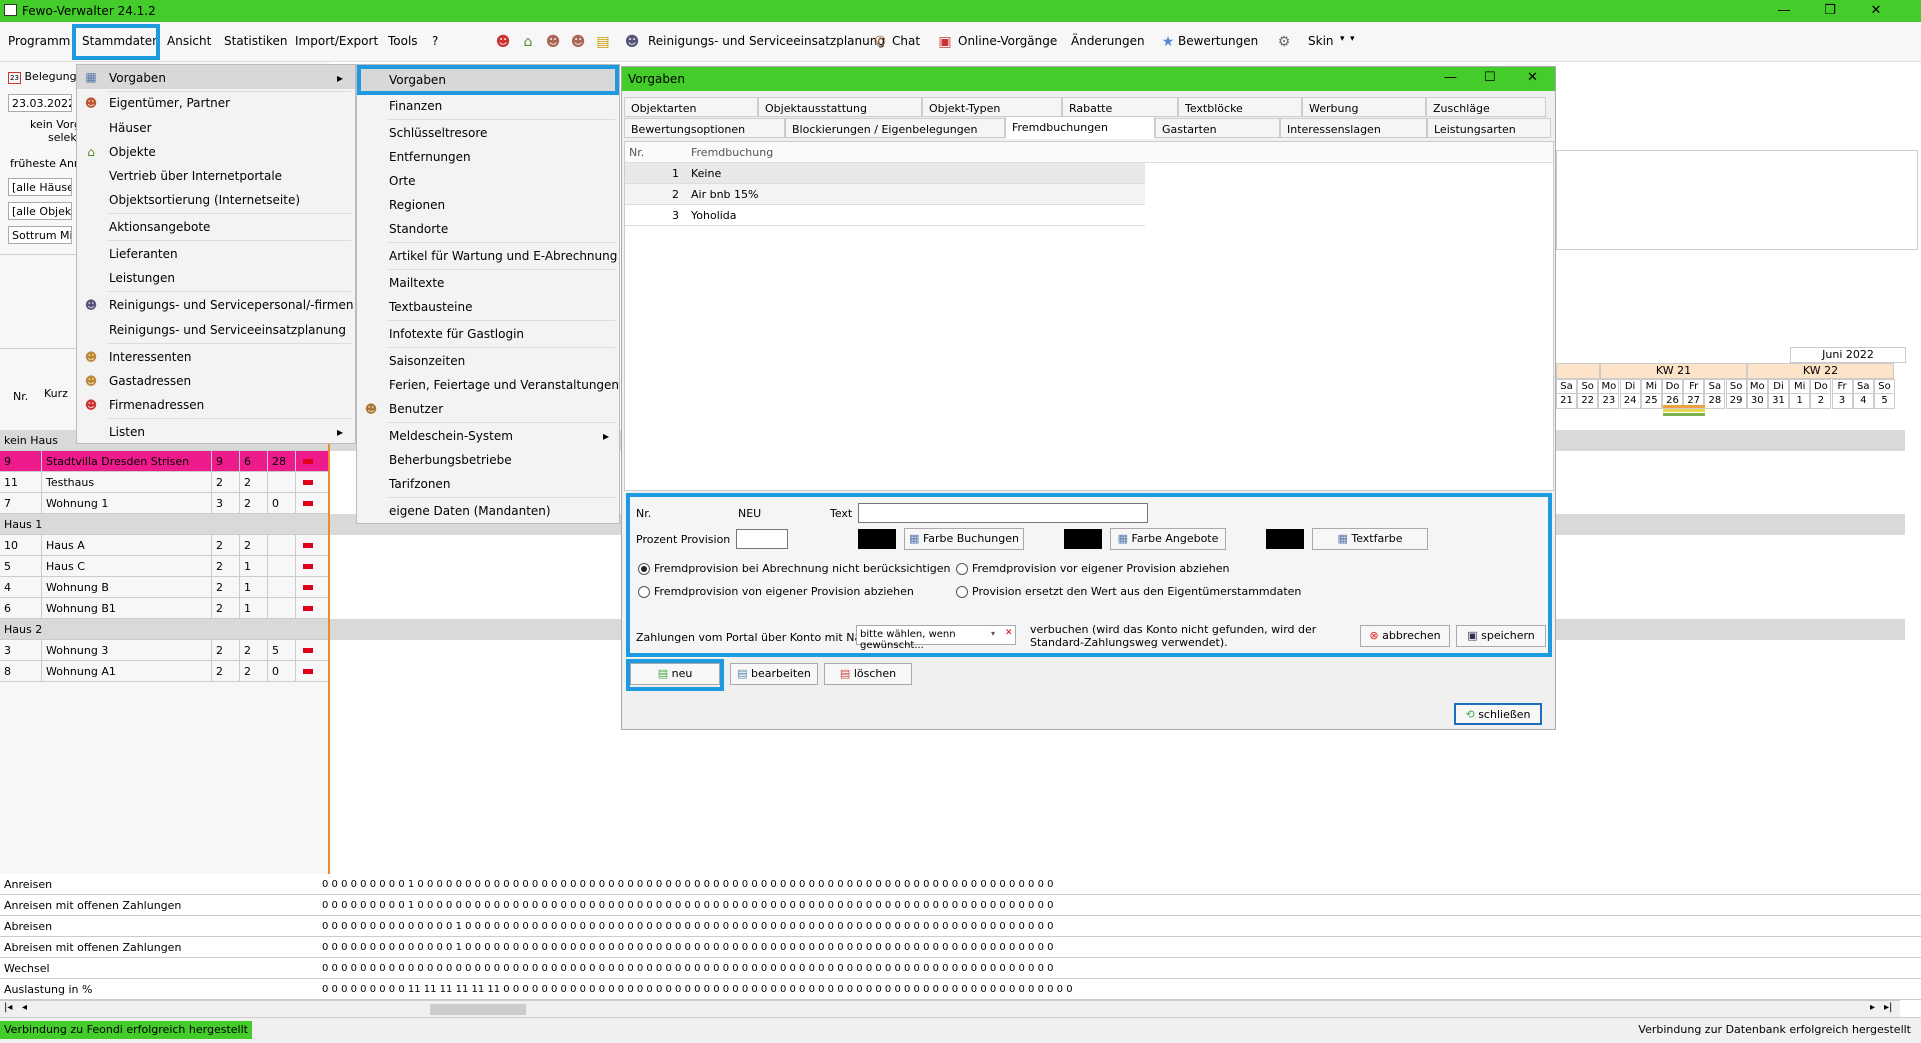 This screenshot has height=1043, width=1921. I want to click on objekte-select: [alle Objekte], so click(40, 211).